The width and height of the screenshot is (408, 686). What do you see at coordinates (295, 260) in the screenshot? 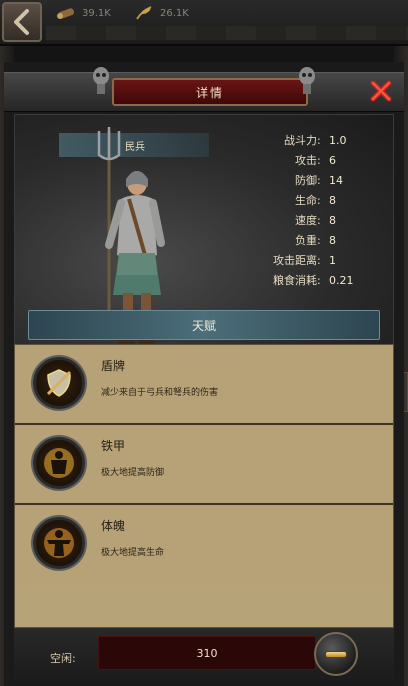
I see `stat-label: 攻击距离` at bounding box center [295, 260].